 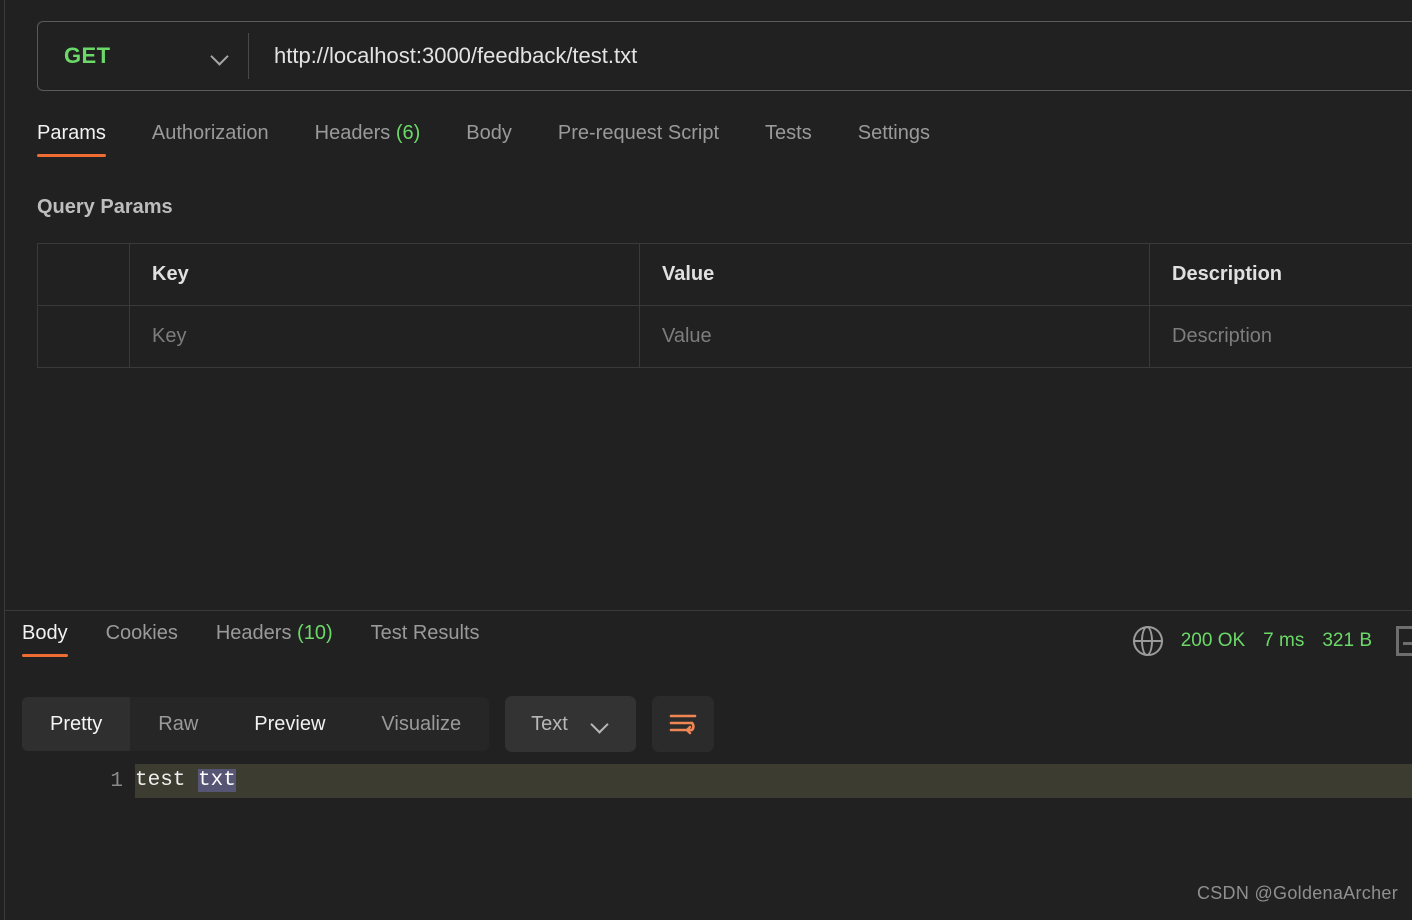 I want to click on tab-settings: Settings, so click(x=894, y=139).